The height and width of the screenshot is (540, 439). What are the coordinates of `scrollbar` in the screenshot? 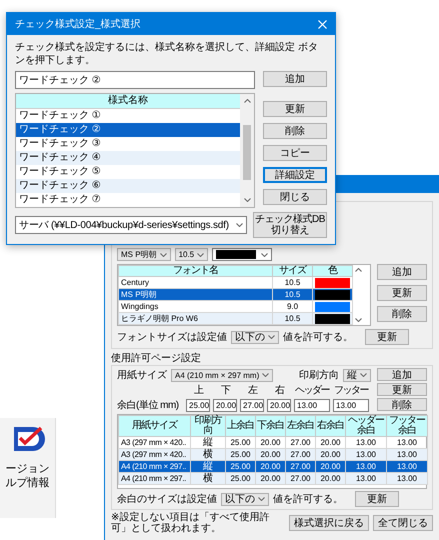 It's located at (247, 150).